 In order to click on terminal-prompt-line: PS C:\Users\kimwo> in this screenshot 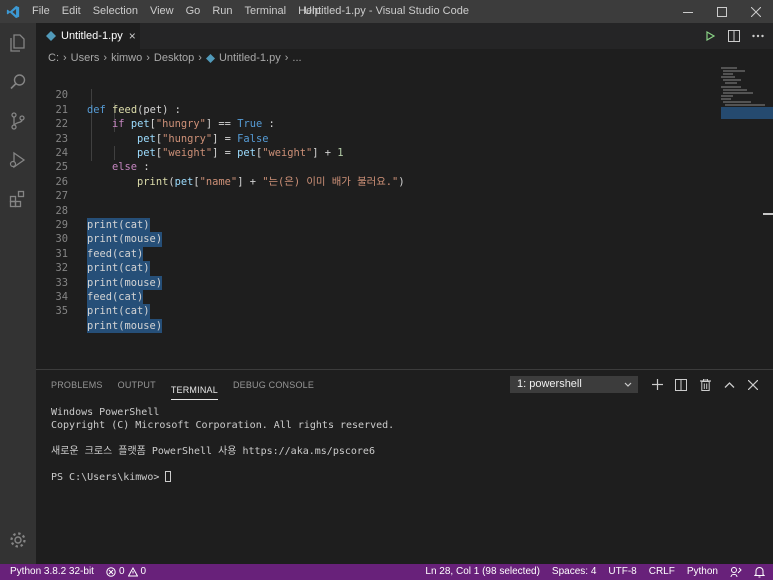, I will do `click(222, 477)`.